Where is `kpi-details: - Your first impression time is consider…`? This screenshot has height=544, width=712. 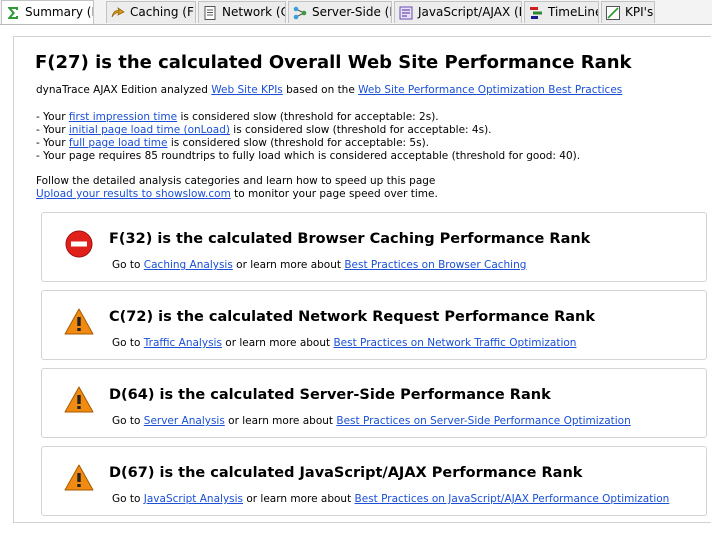
kpi-details: - Your first impression time is consider… is located at coordinates (308, 137).